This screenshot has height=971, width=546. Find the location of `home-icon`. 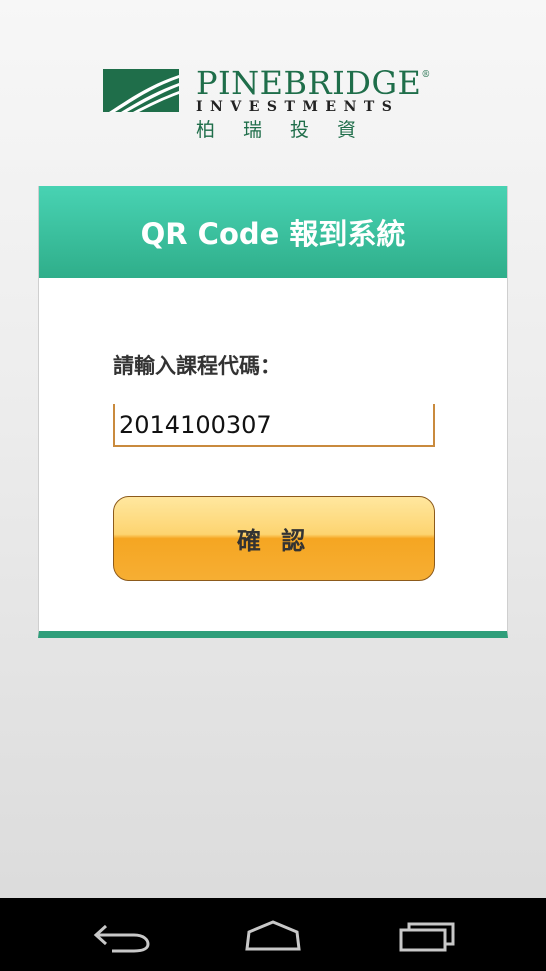

home-icon is located at coordinates (273, 935).